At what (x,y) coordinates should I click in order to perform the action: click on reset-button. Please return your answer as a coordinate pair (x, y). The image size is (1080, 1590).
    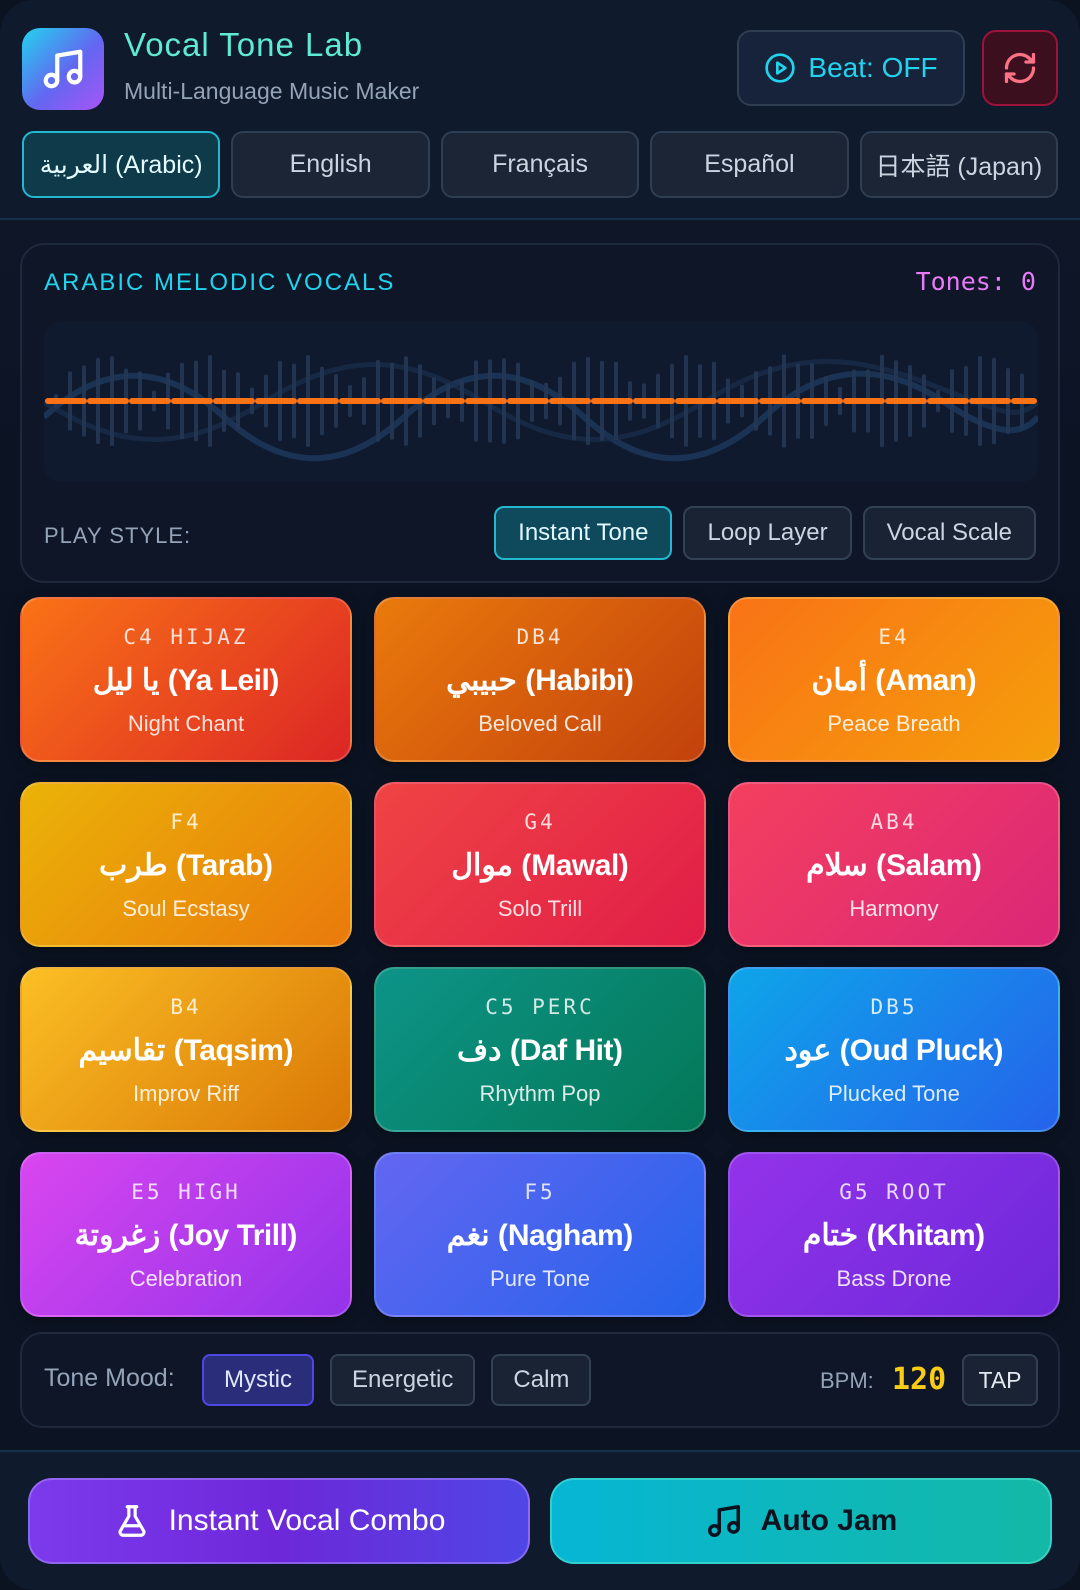
    Looking at the image, I should click on (1020, 68).